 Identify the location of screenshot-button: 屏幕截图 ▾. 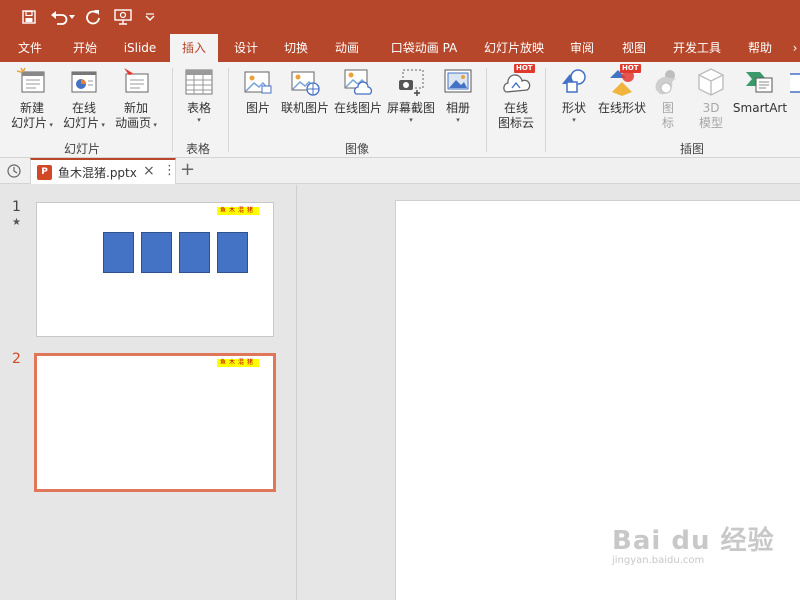
(411, 95).